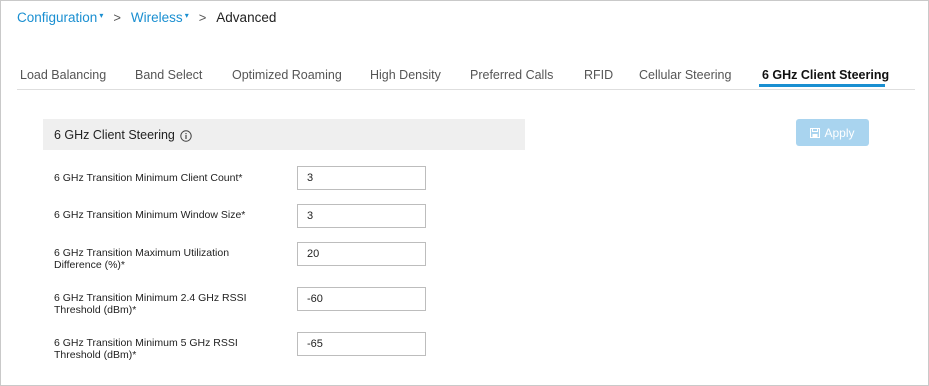 The height and width of the screenshot is (386, 929). I want to click on min-client-count-input, so click(361, 178).